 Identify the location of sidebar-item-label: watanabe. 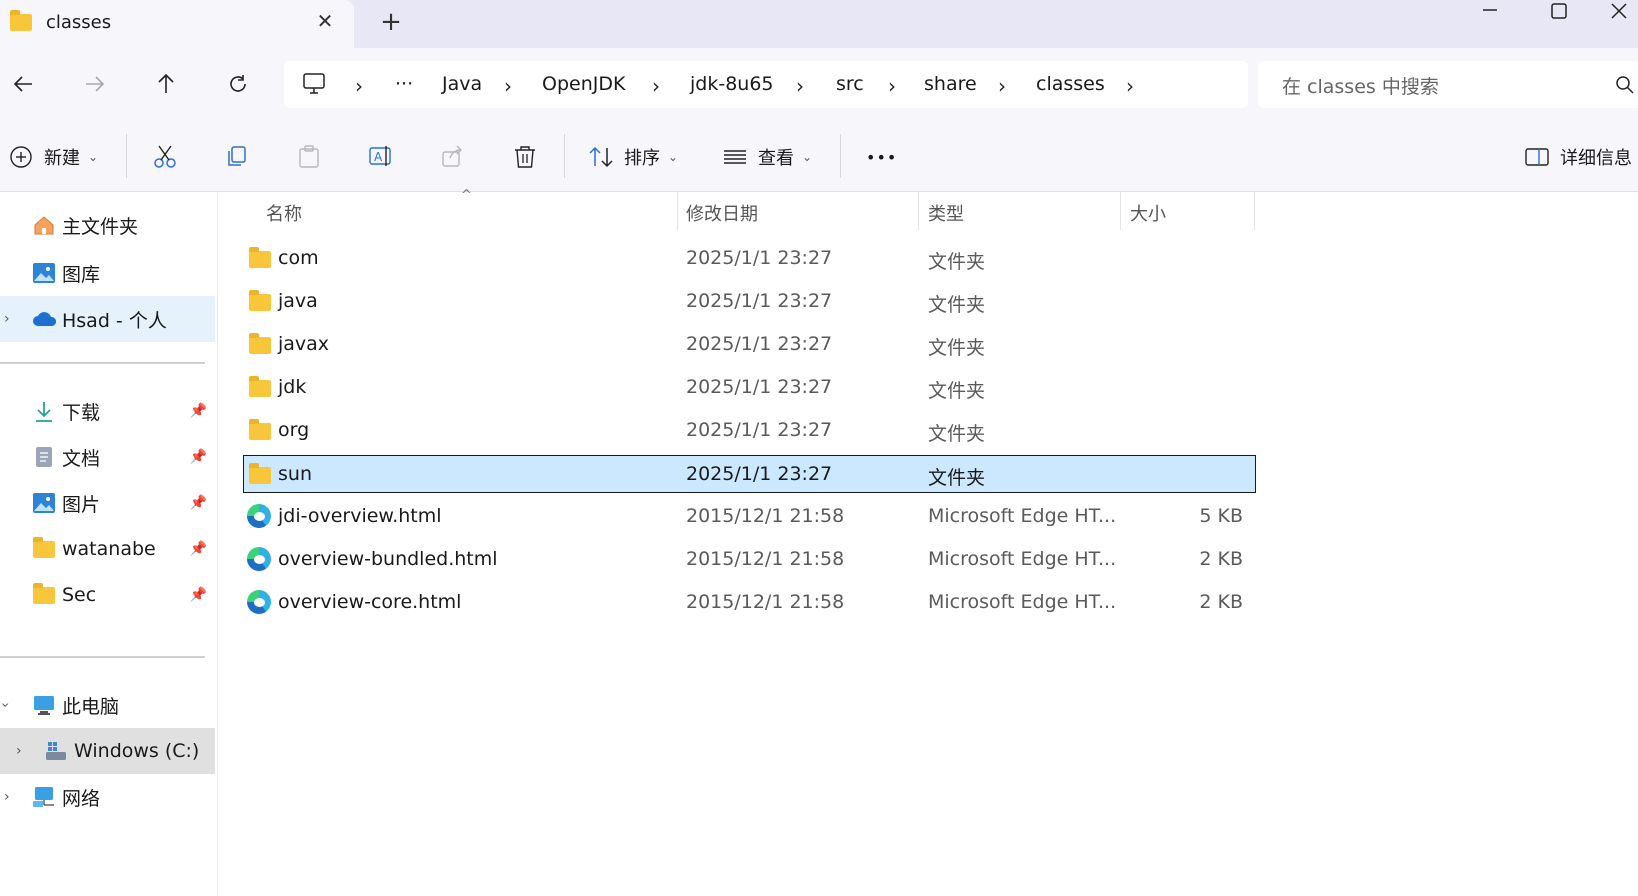
(109, 549).